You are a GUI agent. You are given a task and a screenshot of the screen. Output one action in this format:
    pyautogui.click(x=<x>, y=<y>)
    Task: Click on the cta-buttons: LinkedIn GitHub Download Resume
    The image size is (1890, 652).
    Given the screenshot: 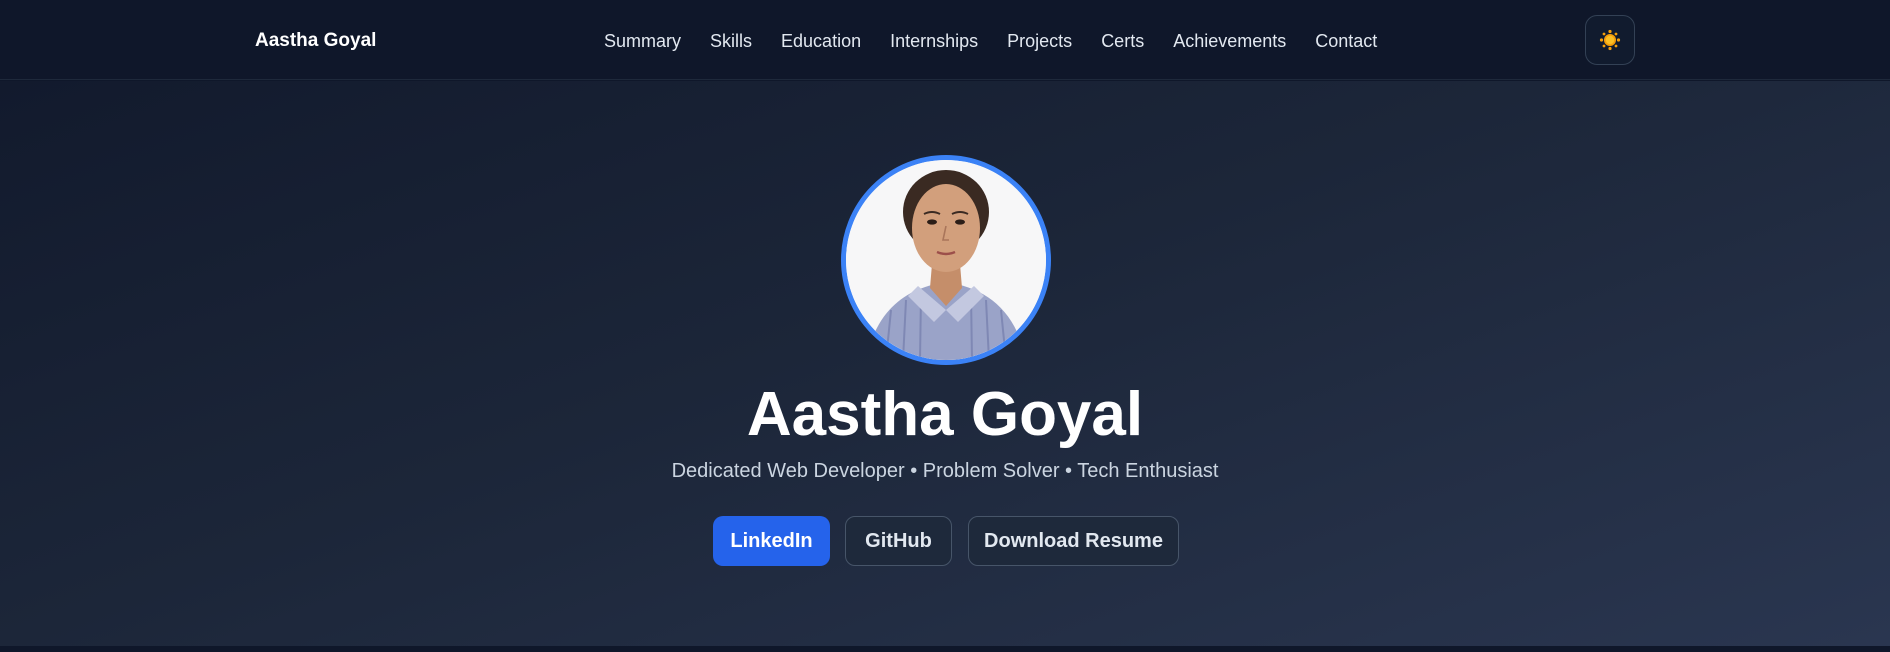 What is the action you would take?
    pyautogui.click(x=946, y=541)
    